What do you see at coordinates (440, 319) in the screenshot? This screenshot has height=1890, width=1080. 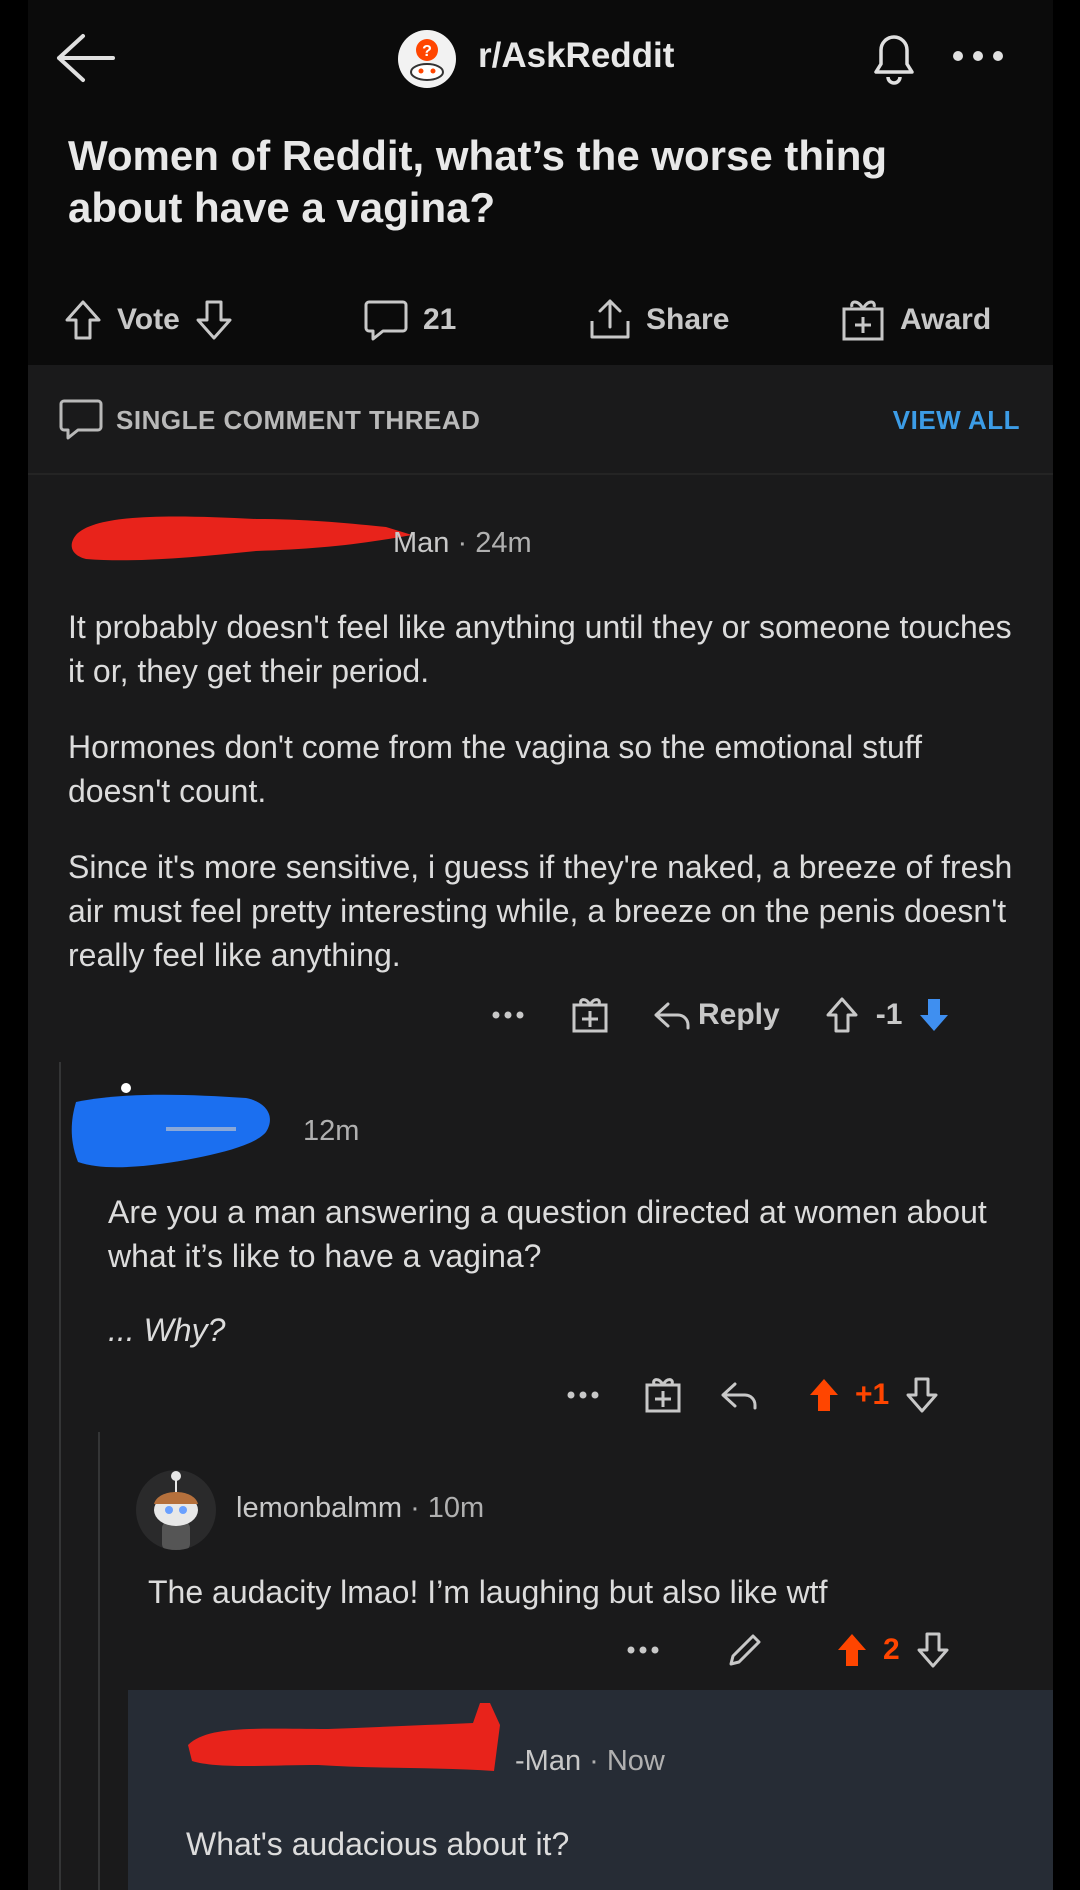 I see `comment-count: 21` at bounding box center [440, 319].